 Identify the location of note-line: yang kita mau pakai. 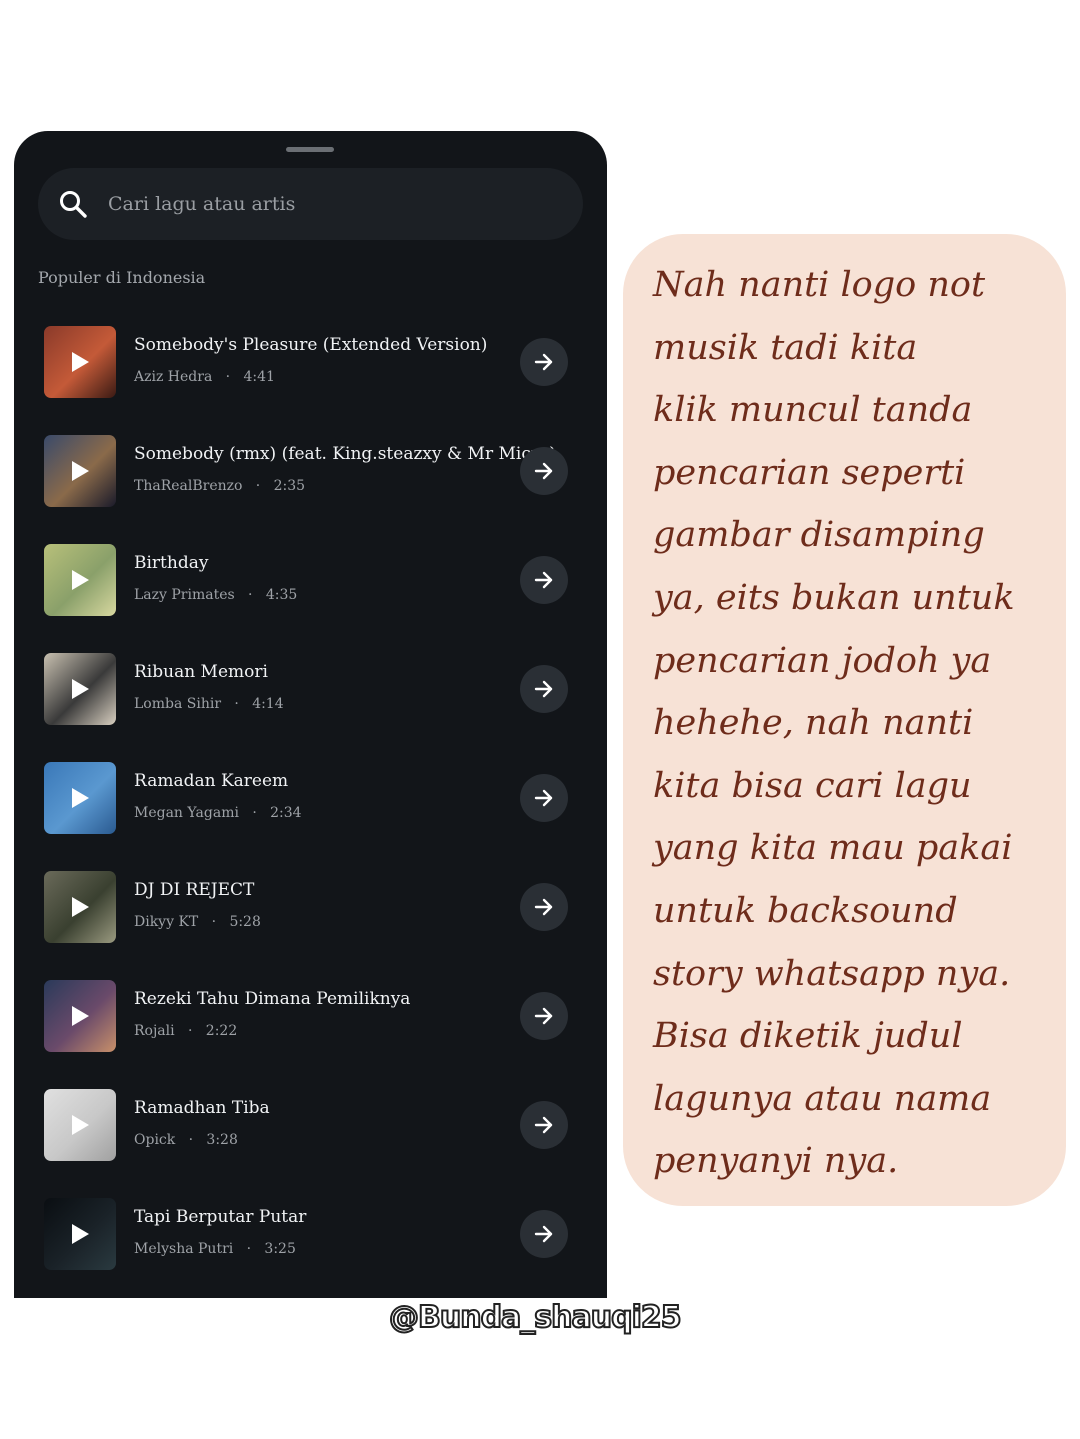
(833, 848).